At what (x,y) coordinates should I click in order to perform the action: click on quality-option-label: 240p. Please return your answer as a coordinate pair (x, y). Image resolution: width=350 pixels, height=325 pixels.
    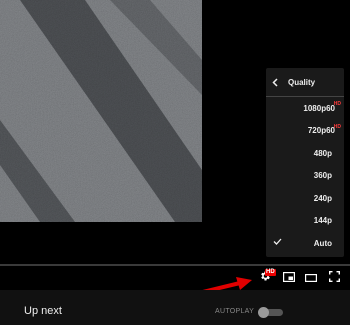
    Looking at the image, I should click on (322, 198).